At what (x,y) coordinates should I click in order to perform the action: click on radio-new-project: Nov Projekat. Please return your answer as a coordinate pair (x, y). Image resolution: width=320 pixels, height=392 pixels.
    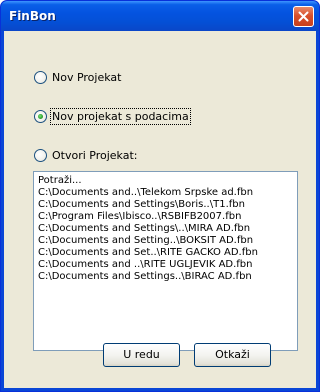
    Looking at the image, I should click on (77, 77).